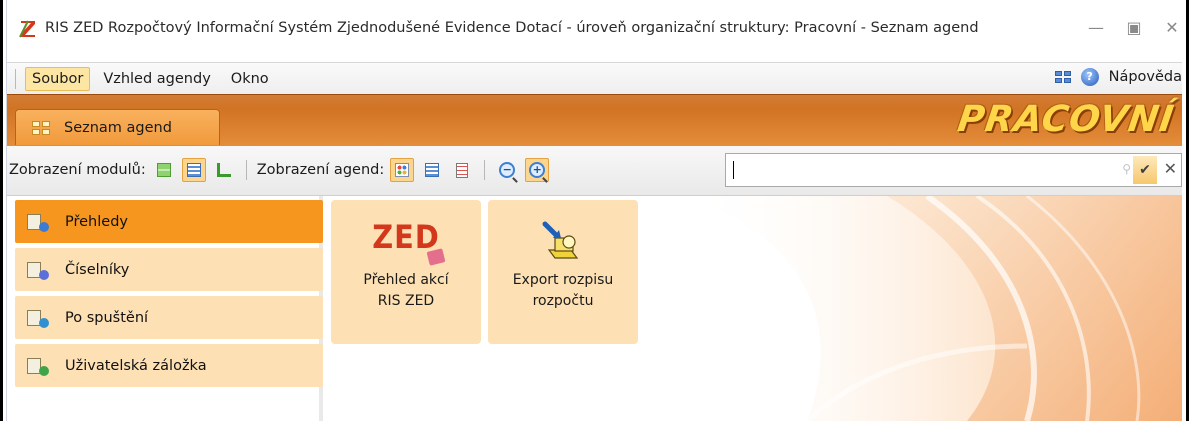 The height and width of the screenshot is (421, 1189). Describe the element at coordinates (107, 317) in the screenshot. I see `nav-item-label: Po spuštění` at that location.